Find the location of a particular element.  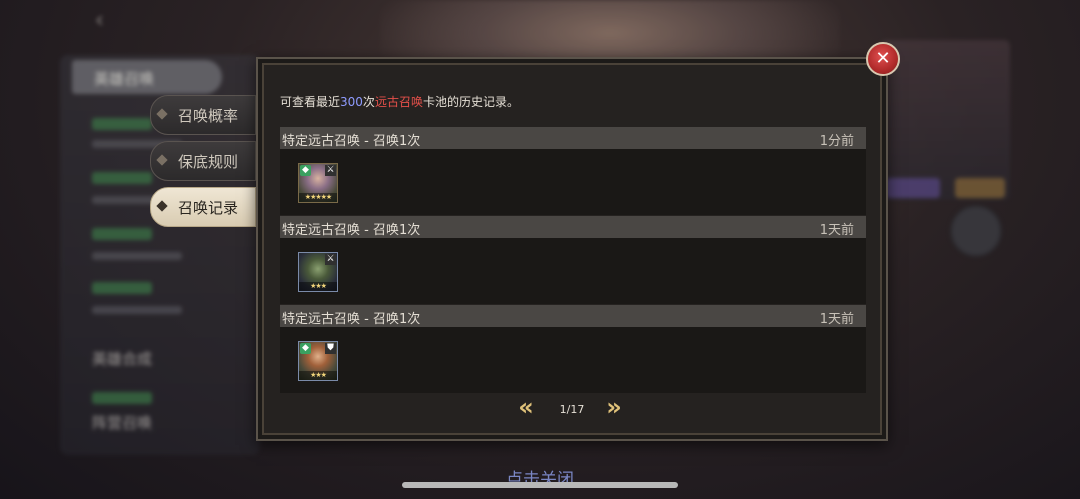

history-record: 特定远古召唤 - 召唤1次 1天前 ◆ ⛊ ★★★ is located at coordinates (573, 349).